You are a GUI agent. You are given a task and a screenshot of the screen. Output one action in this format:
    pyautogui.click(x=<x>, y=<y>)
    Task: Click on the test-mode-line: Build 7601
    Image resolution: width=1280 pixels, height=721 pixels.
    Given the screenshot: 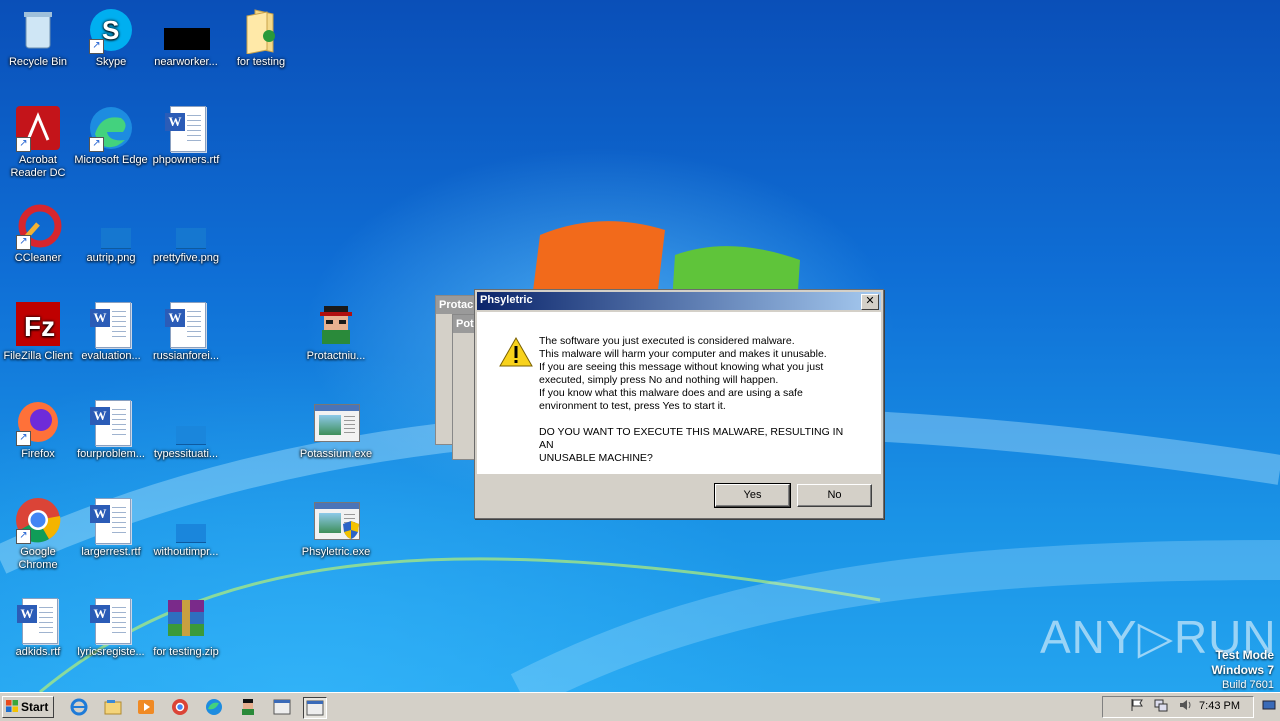 What is the action you would take?
    pyautogui.click(x=1248, y=685)
    